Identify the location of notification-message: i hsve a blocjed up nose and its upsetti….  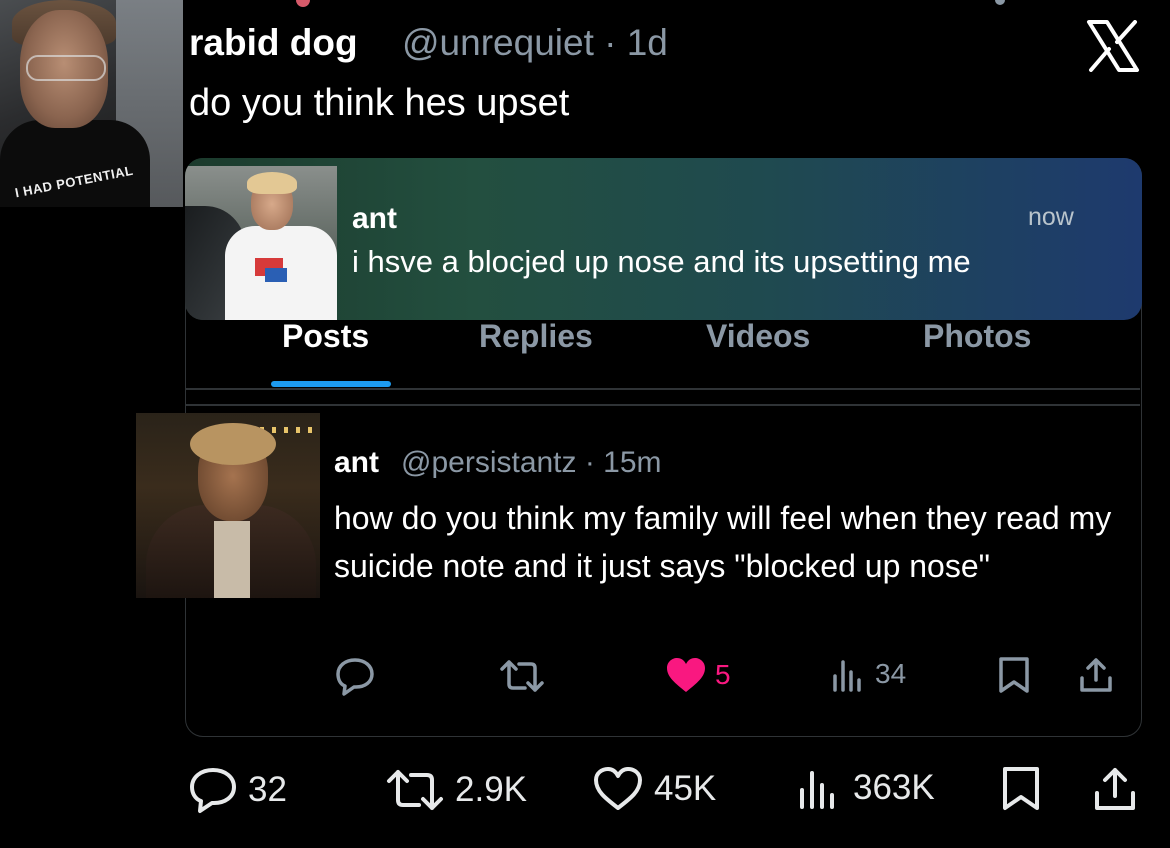
(661, 261).